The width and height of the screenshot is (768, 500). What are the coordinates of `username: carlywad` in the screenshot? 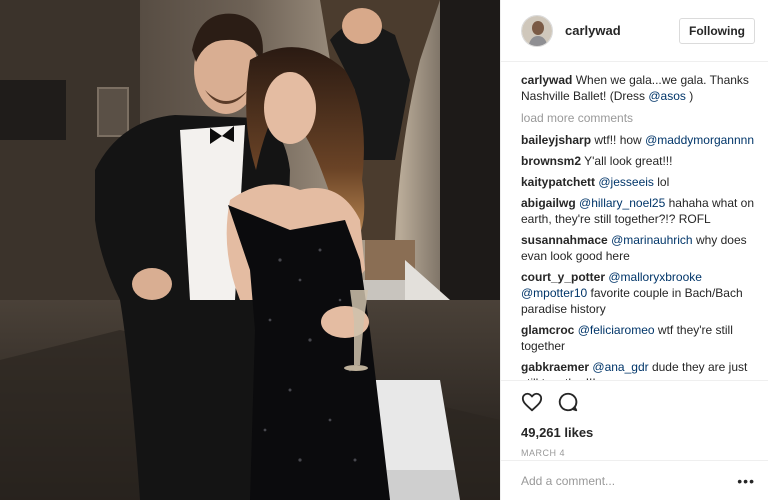 It's located at (622, 30).